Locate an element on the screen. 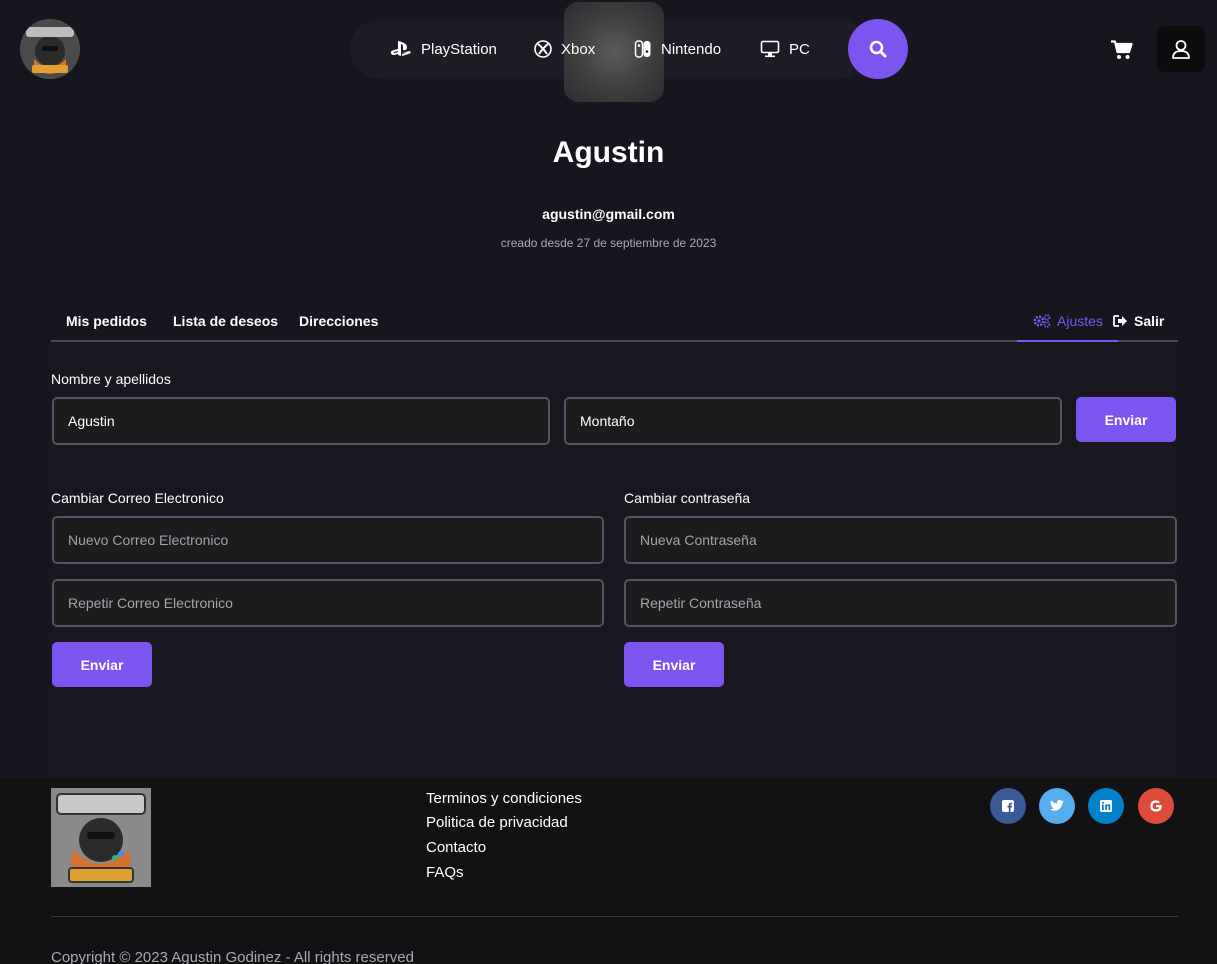 The height and width of the screenshot is (964, 1217). nav-item-playstation: PlayStation is located at coordinates (443, 49).